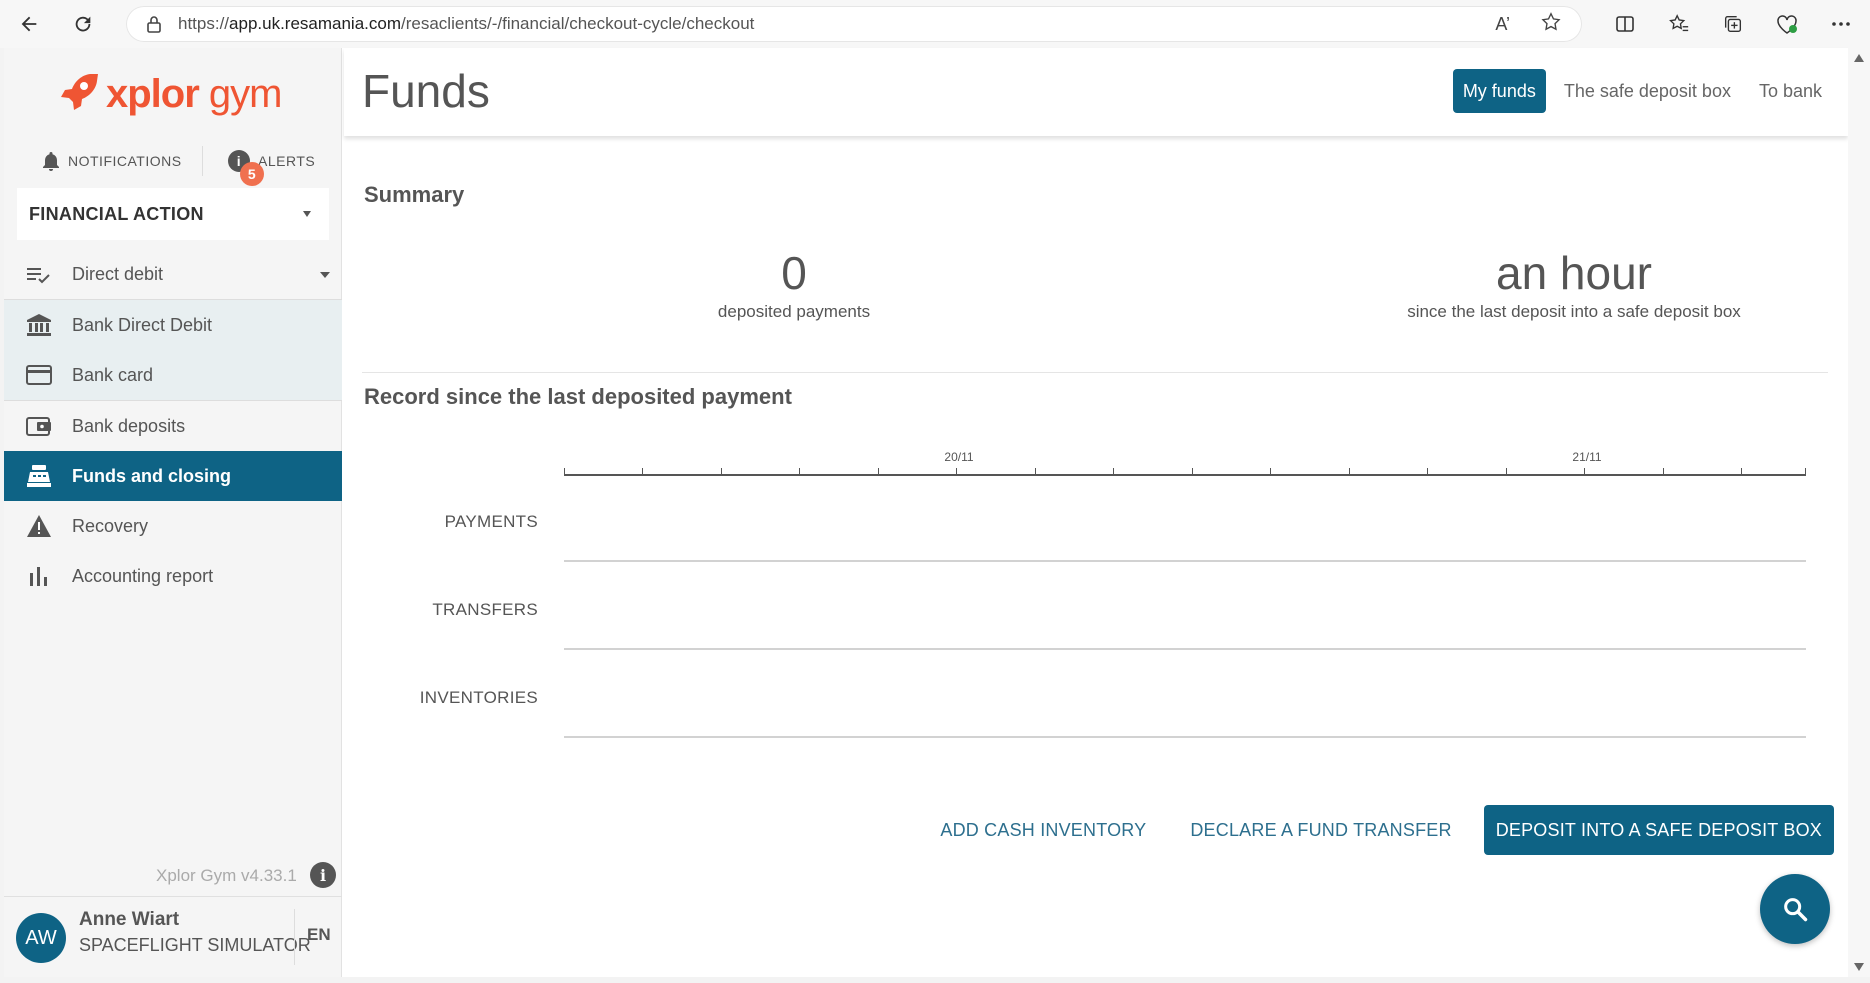 This screenshot has width=1870, height=983. I want to click on favorite-star-icon, so click(1551, 24).